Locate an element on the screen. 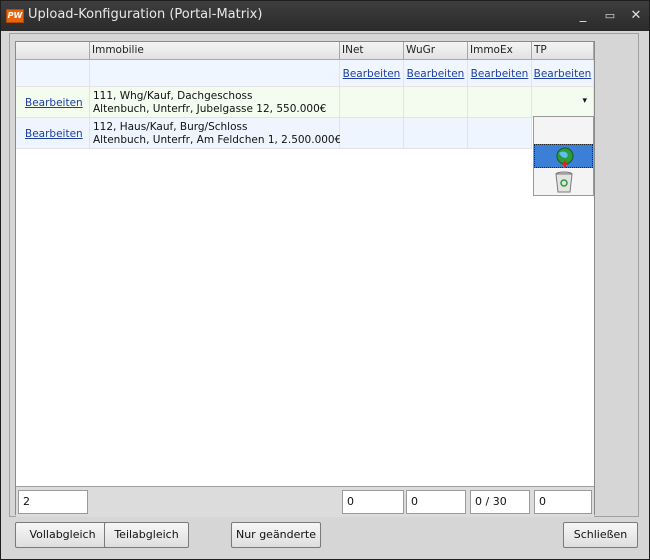 This screenshot has width=650, height=560. edit-immoex-link: Bearbeiten is located at coordinates (500, 74).